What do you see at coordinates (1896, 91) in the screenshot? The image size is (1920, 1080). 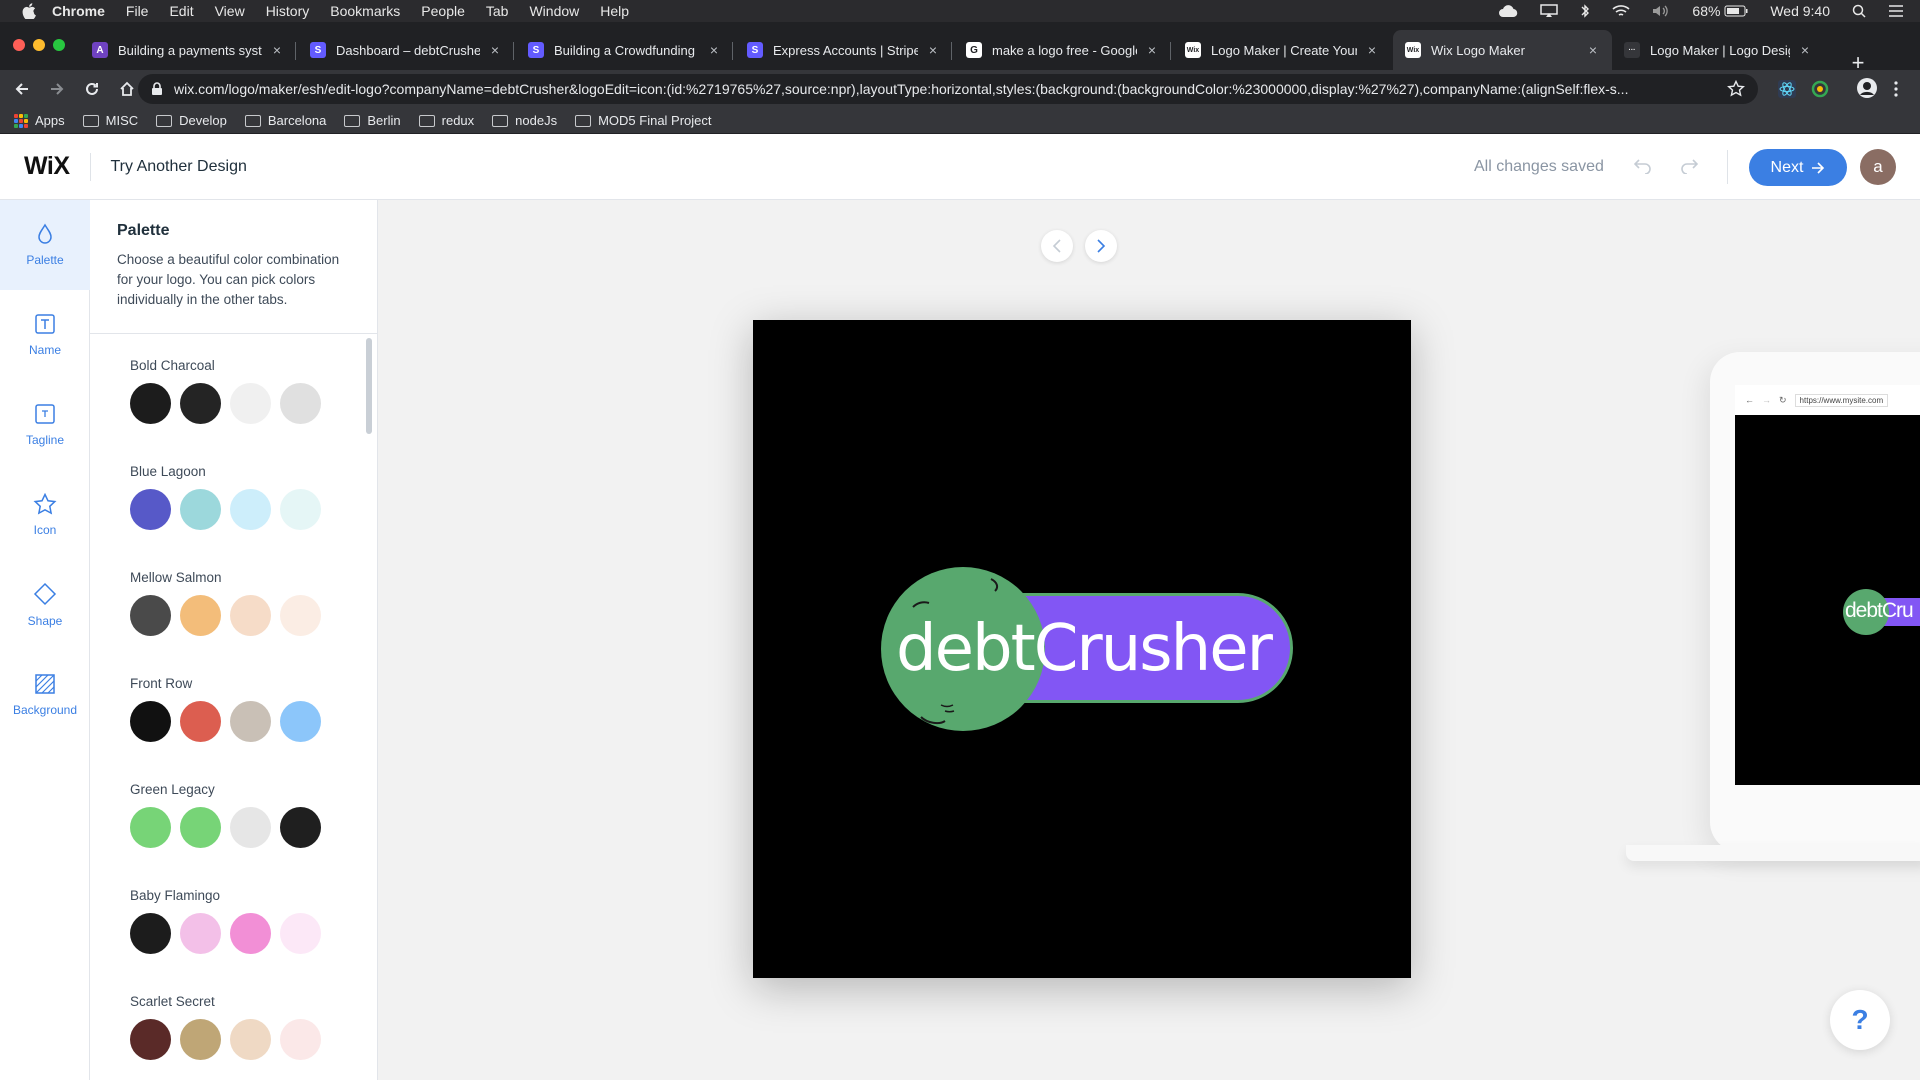 I see `kebab-menu-icon` at bounding box center [1896, 91].